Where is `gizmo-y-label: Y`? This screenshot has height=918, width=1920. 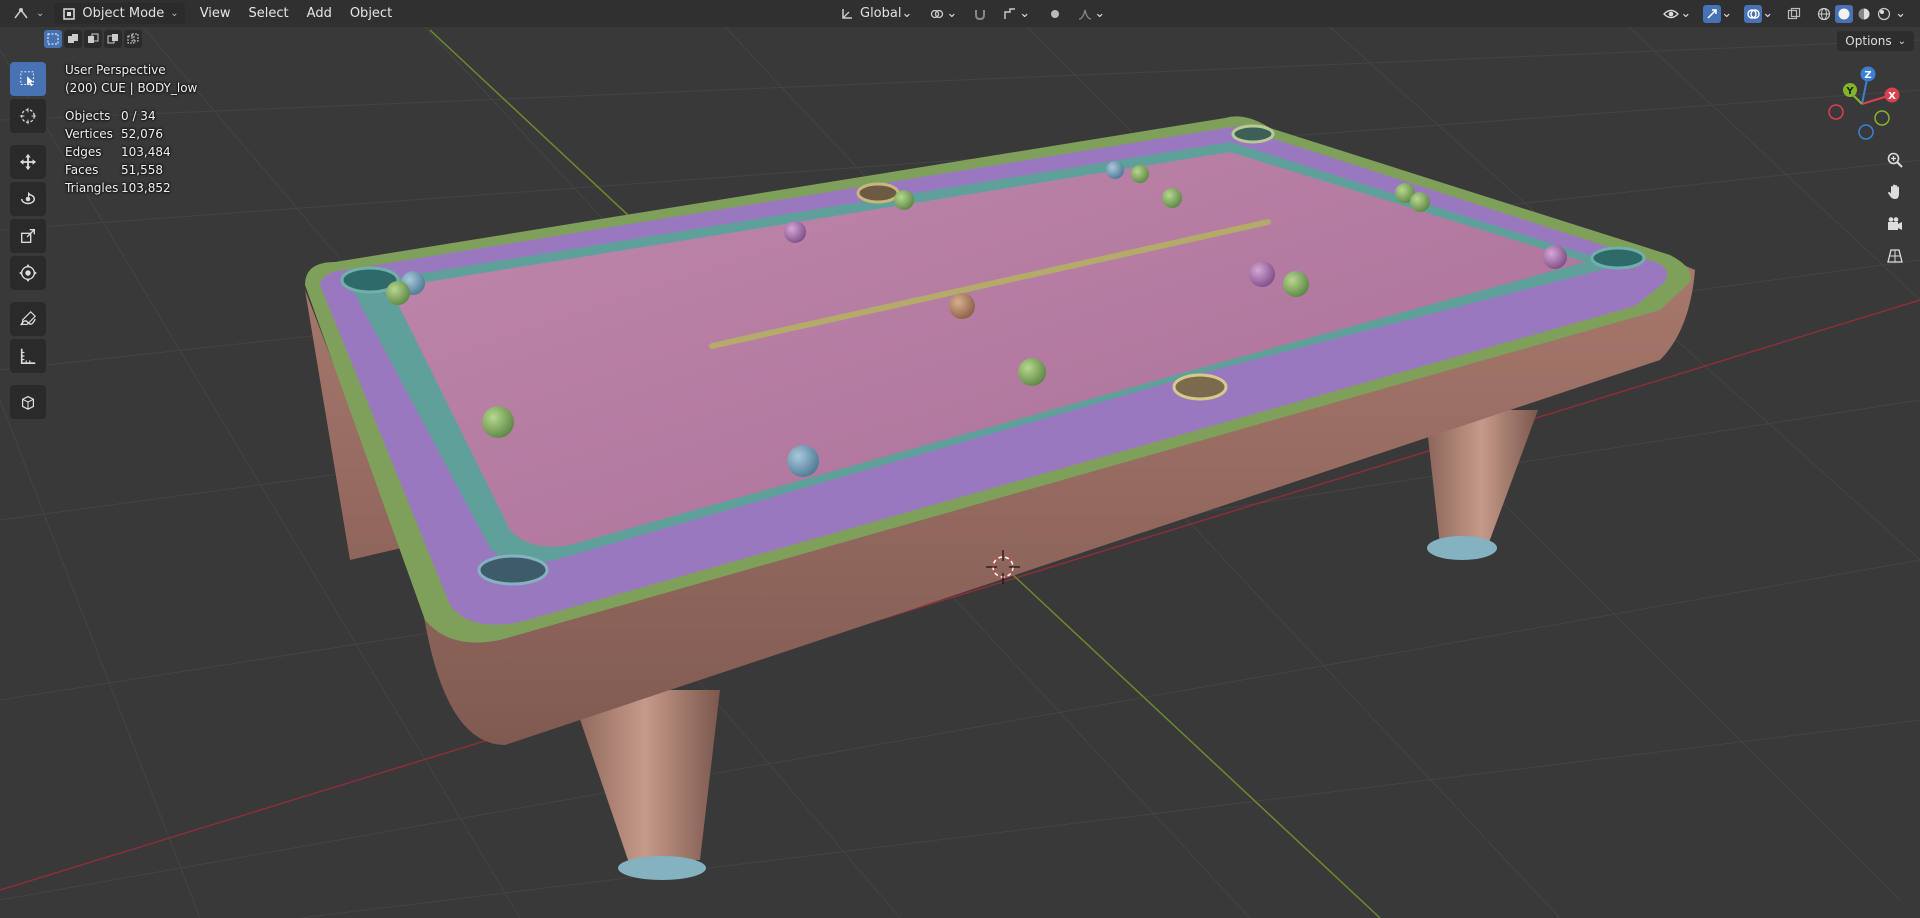
gizmo-y-label: Y is located at coordinates (1849, 91).